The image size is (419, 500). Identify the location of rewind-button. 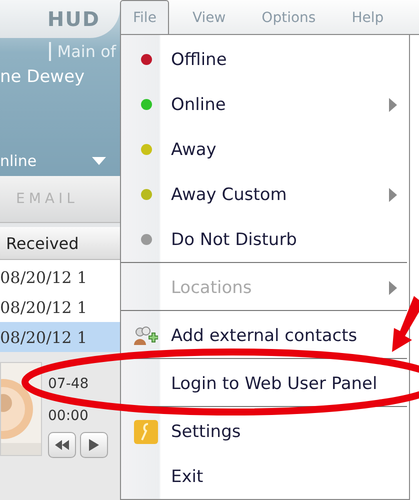
(62, 445).